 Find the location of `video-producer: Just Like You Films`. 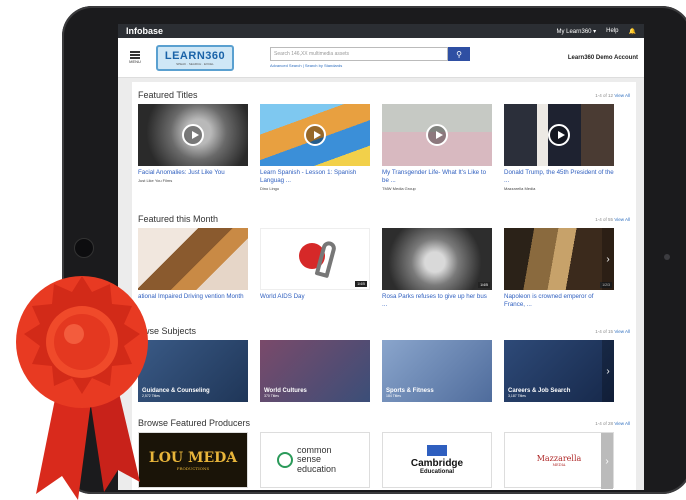

video-producer: Just Like You Films is located at coordinates (155, 180).